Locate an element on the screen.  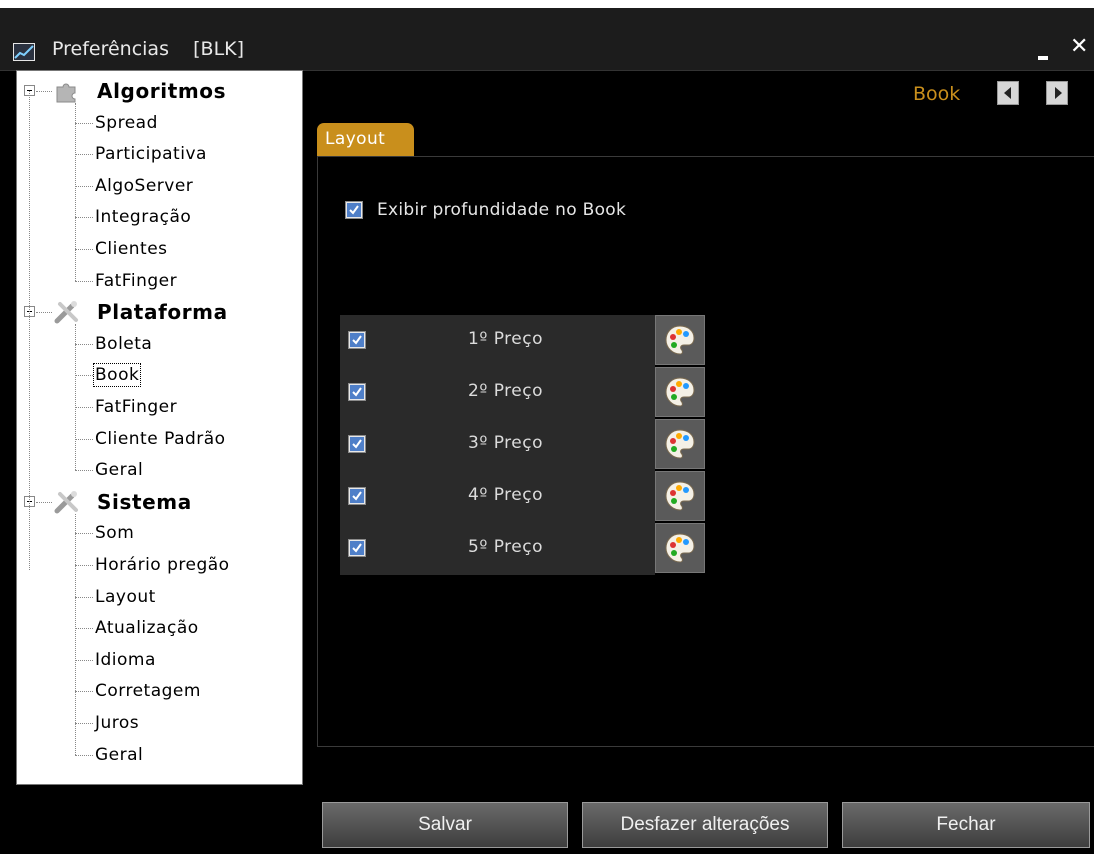
show-depth-checkbox is located at coordinates (354, 210).